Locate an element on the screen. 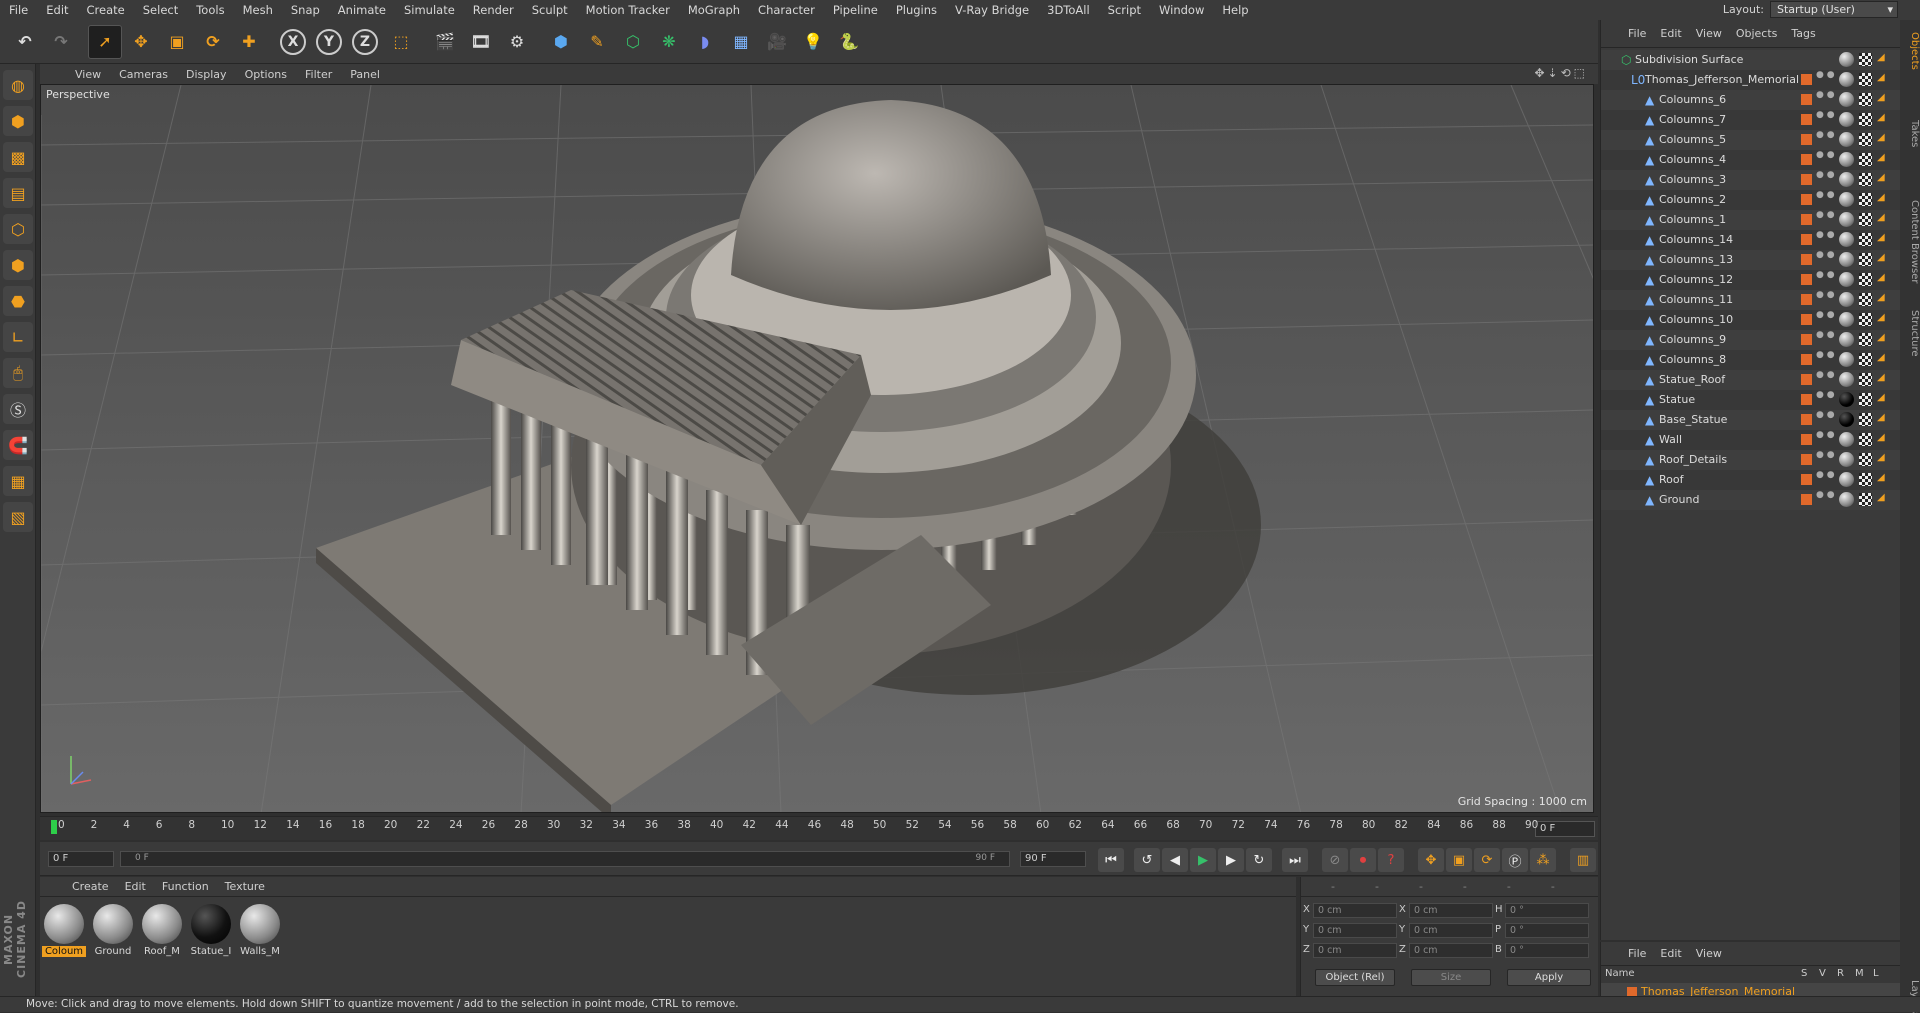 This screenshot has height=1013, width=1920. material-menu-create: Create is located at coordinates (90, 886).